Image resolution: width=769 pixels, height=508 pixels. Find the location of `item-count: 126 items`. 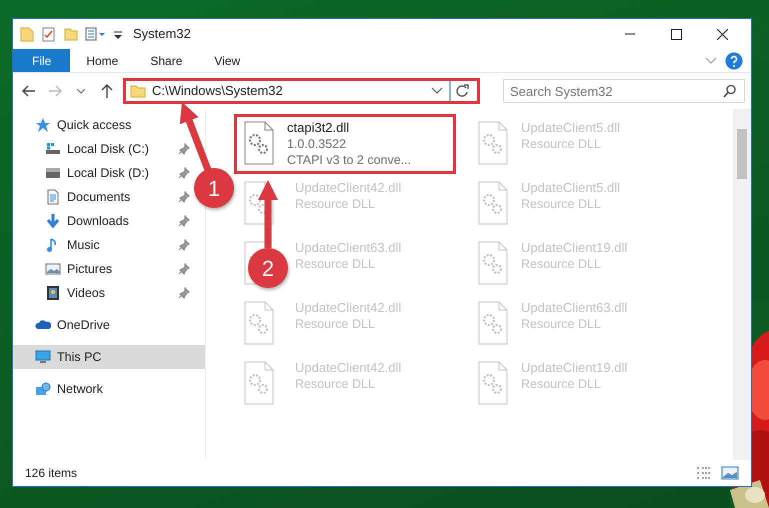

item-count: 126 items is located at coordinates (51, 473).